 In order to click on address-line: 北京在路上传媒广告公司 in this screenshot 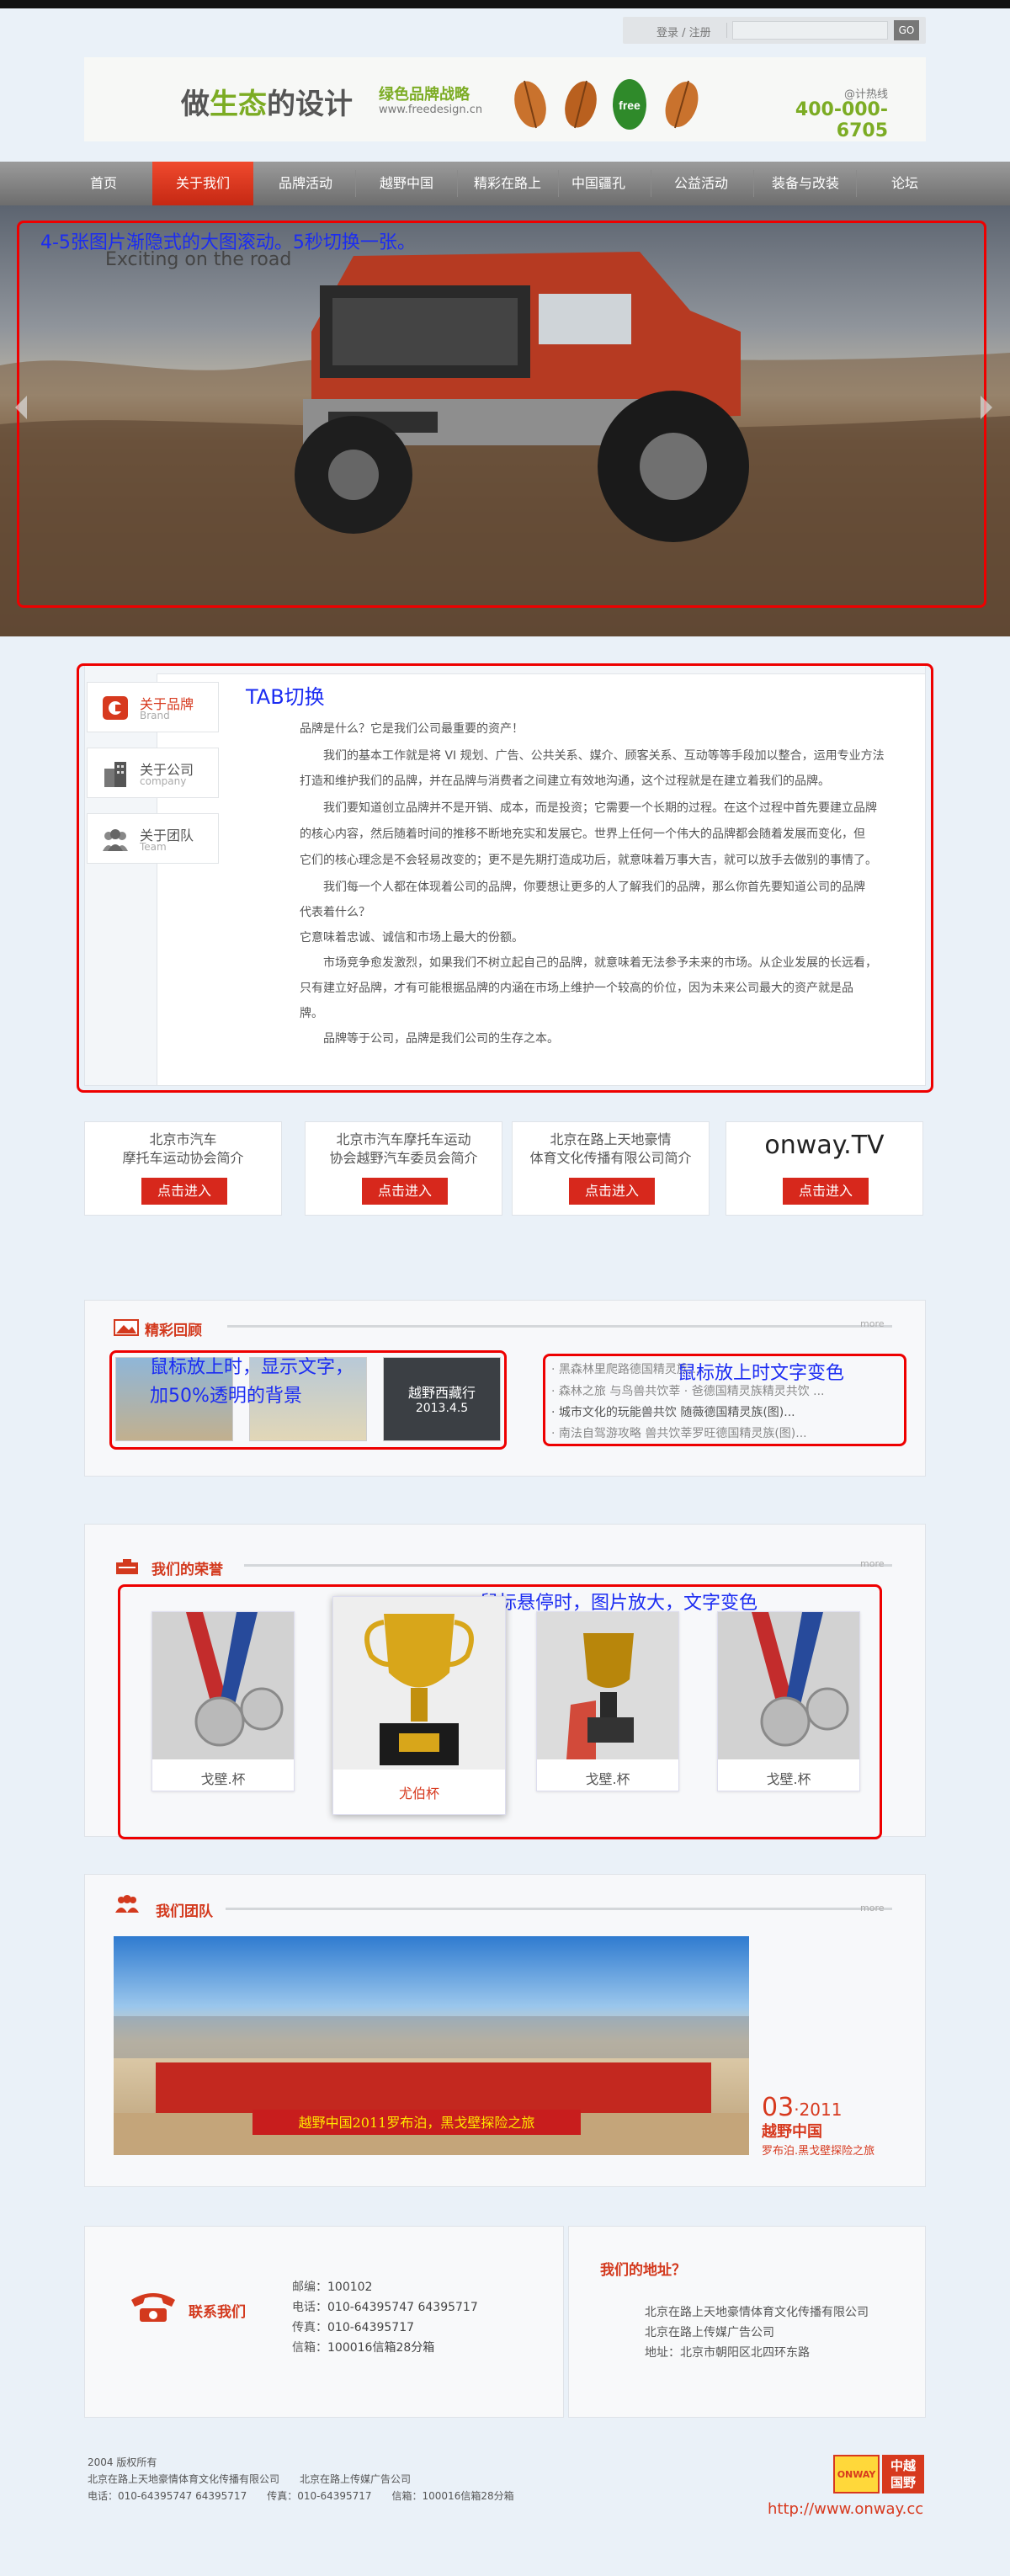, I will do `click(709, 2332)`.